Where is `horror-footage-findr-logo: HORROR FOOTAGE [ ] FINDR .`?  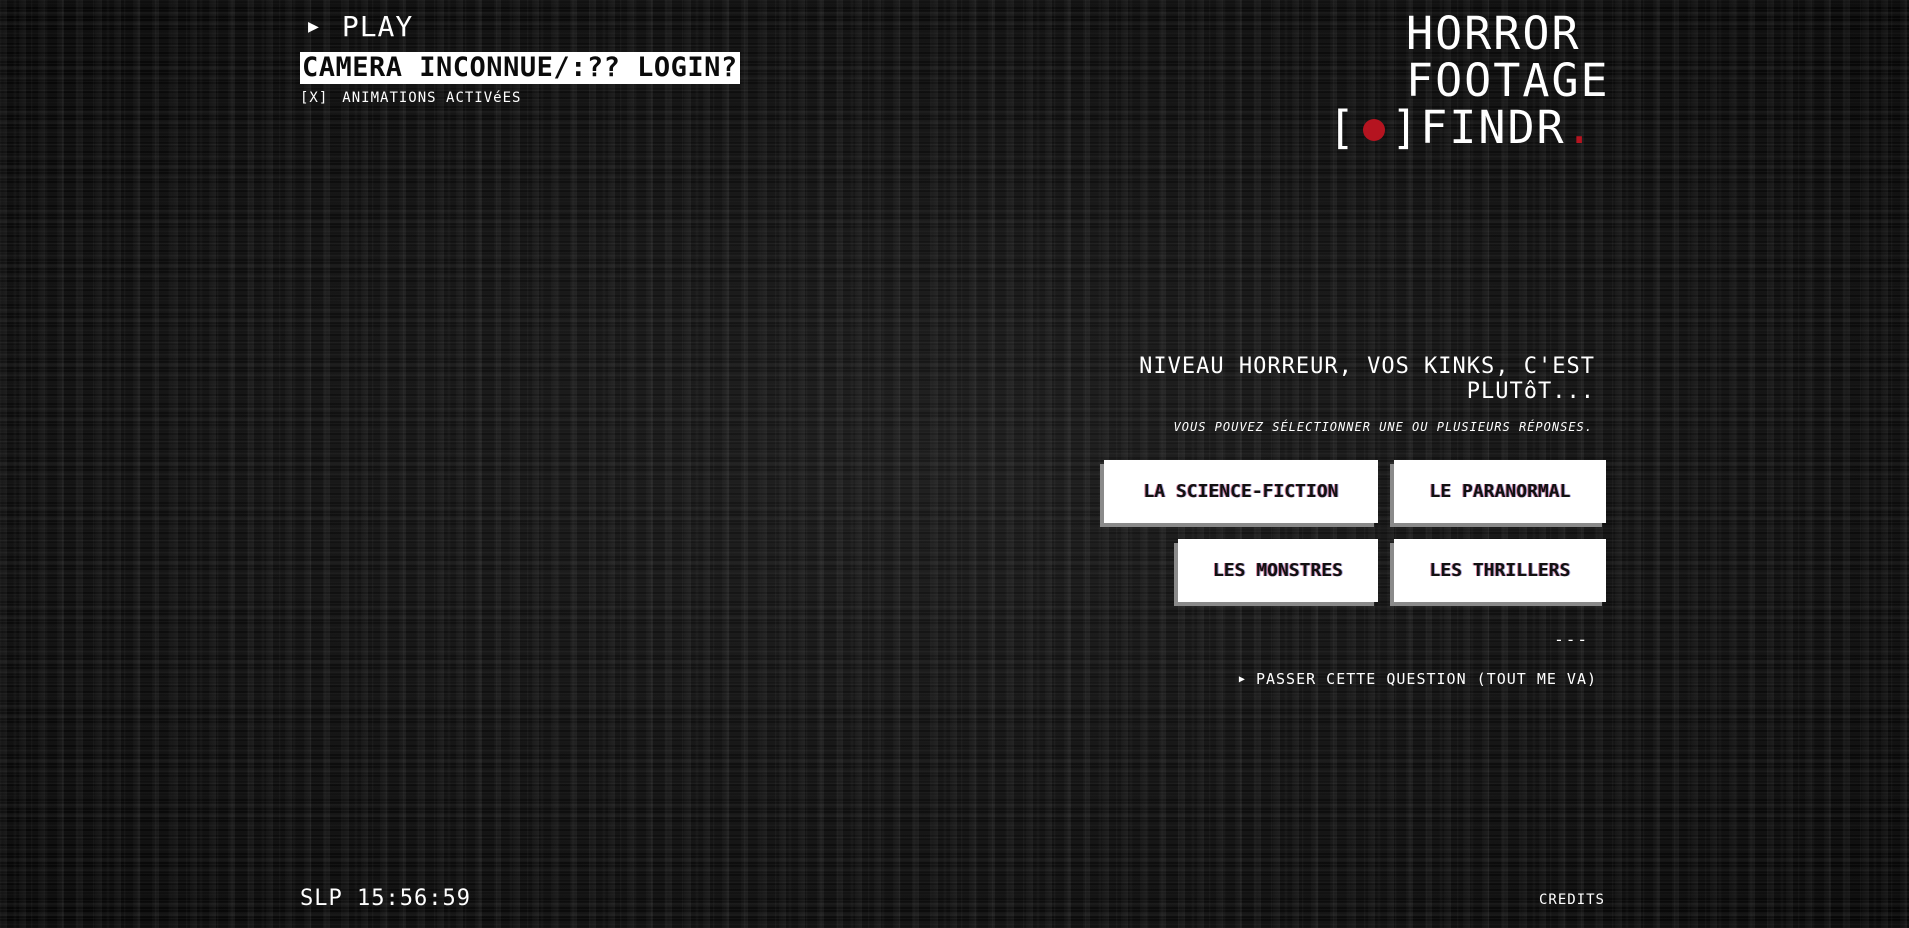
horror-footage-findr-logo: HORROR FOOTAGE [ ] FINDR . is located at coordinates (1469, 80).